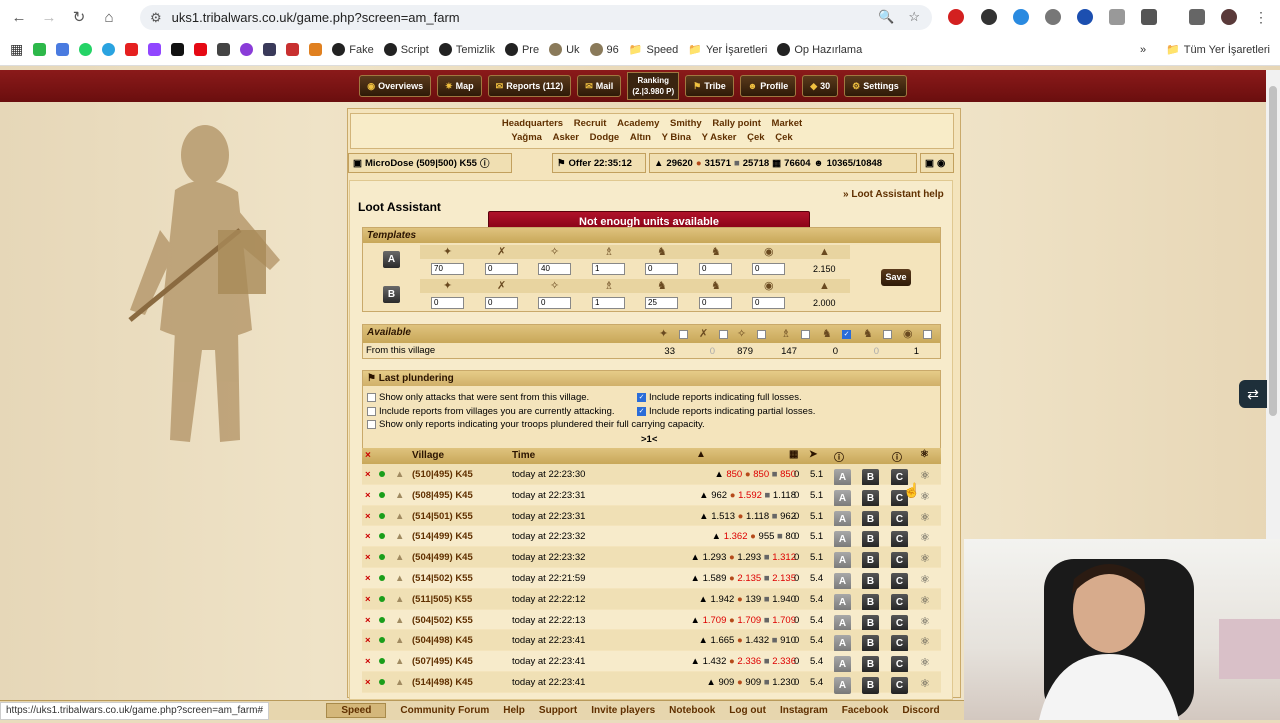 This screenshot has width=1280, height=723. I want to click on building-headquarters: Headquarters, so click(532, 123).